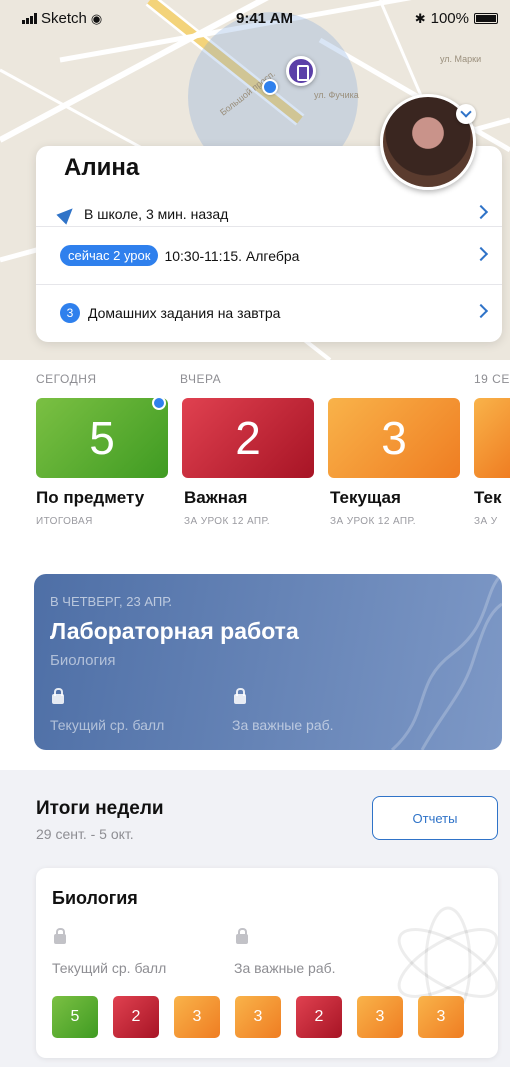 The image size is (510, 1067). Describe the element at coordinates (156, 214) in the screenshot. I see `location-text: В школе, 3 мин. назад` at that location.